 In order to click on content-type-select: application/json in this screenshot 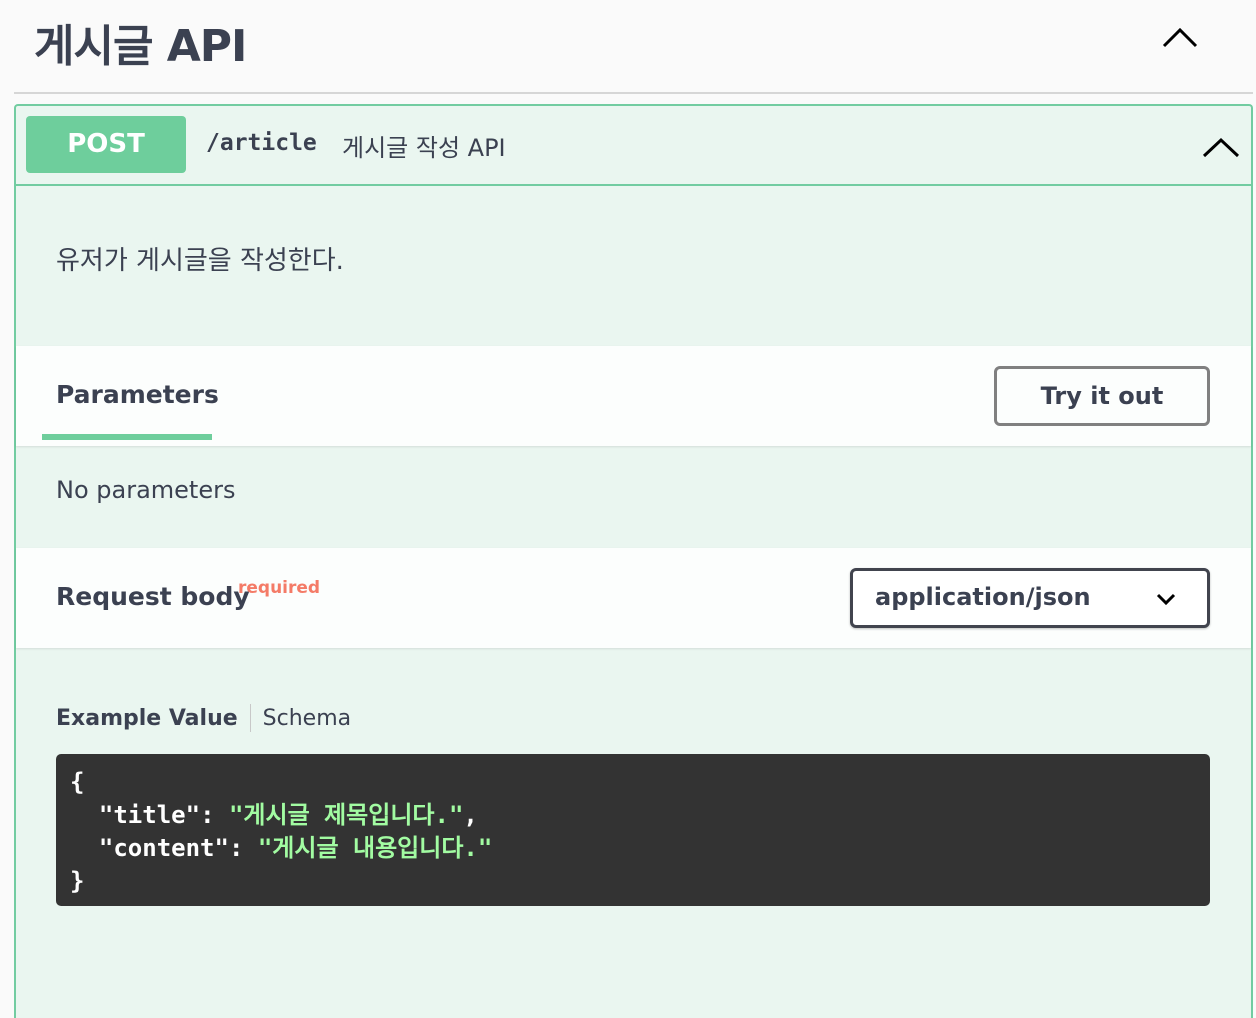, I will do `click(1030, 598)`.